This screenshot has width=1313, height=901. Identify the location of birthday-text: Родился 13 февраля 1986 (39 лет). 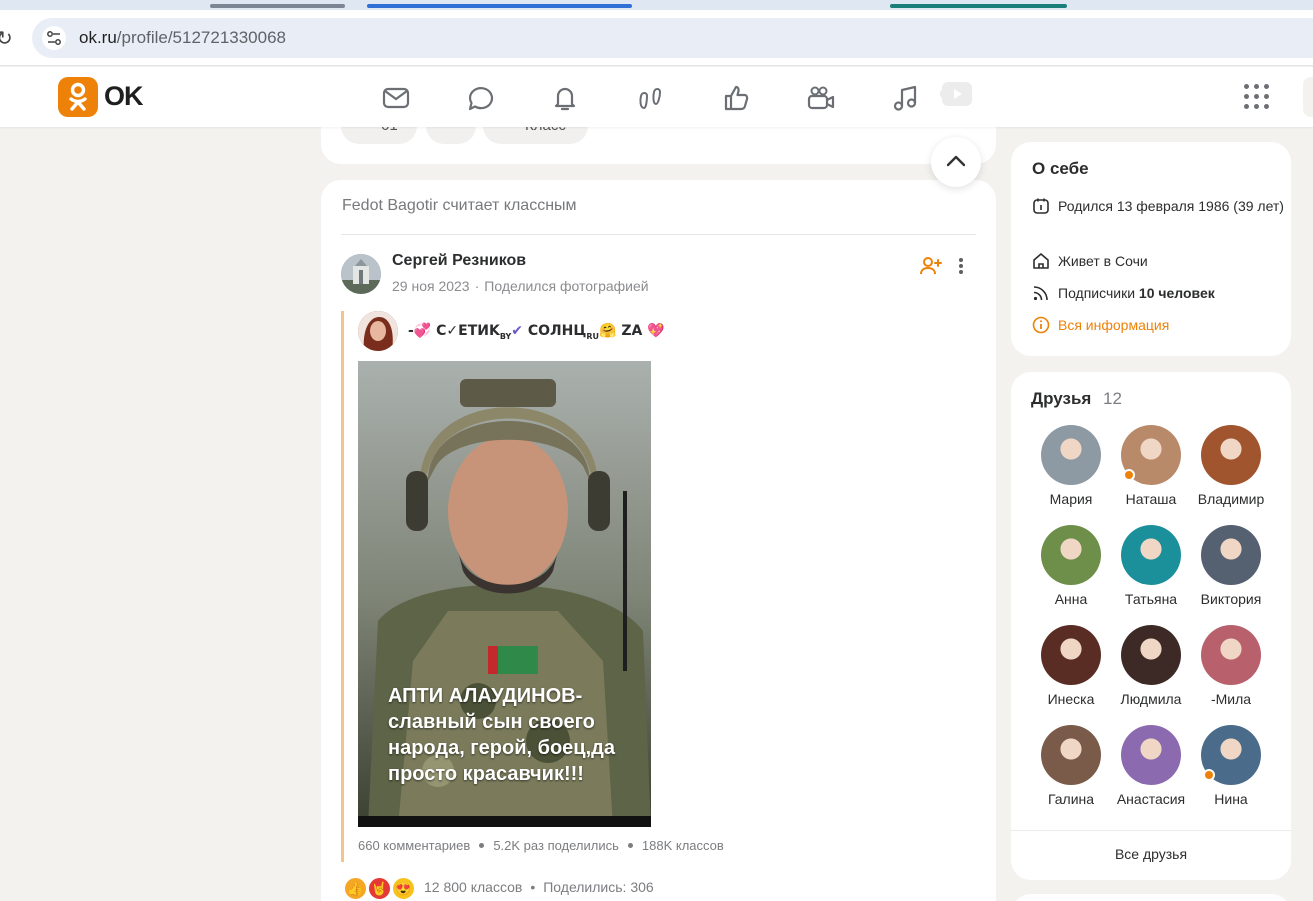
(1171, 206).